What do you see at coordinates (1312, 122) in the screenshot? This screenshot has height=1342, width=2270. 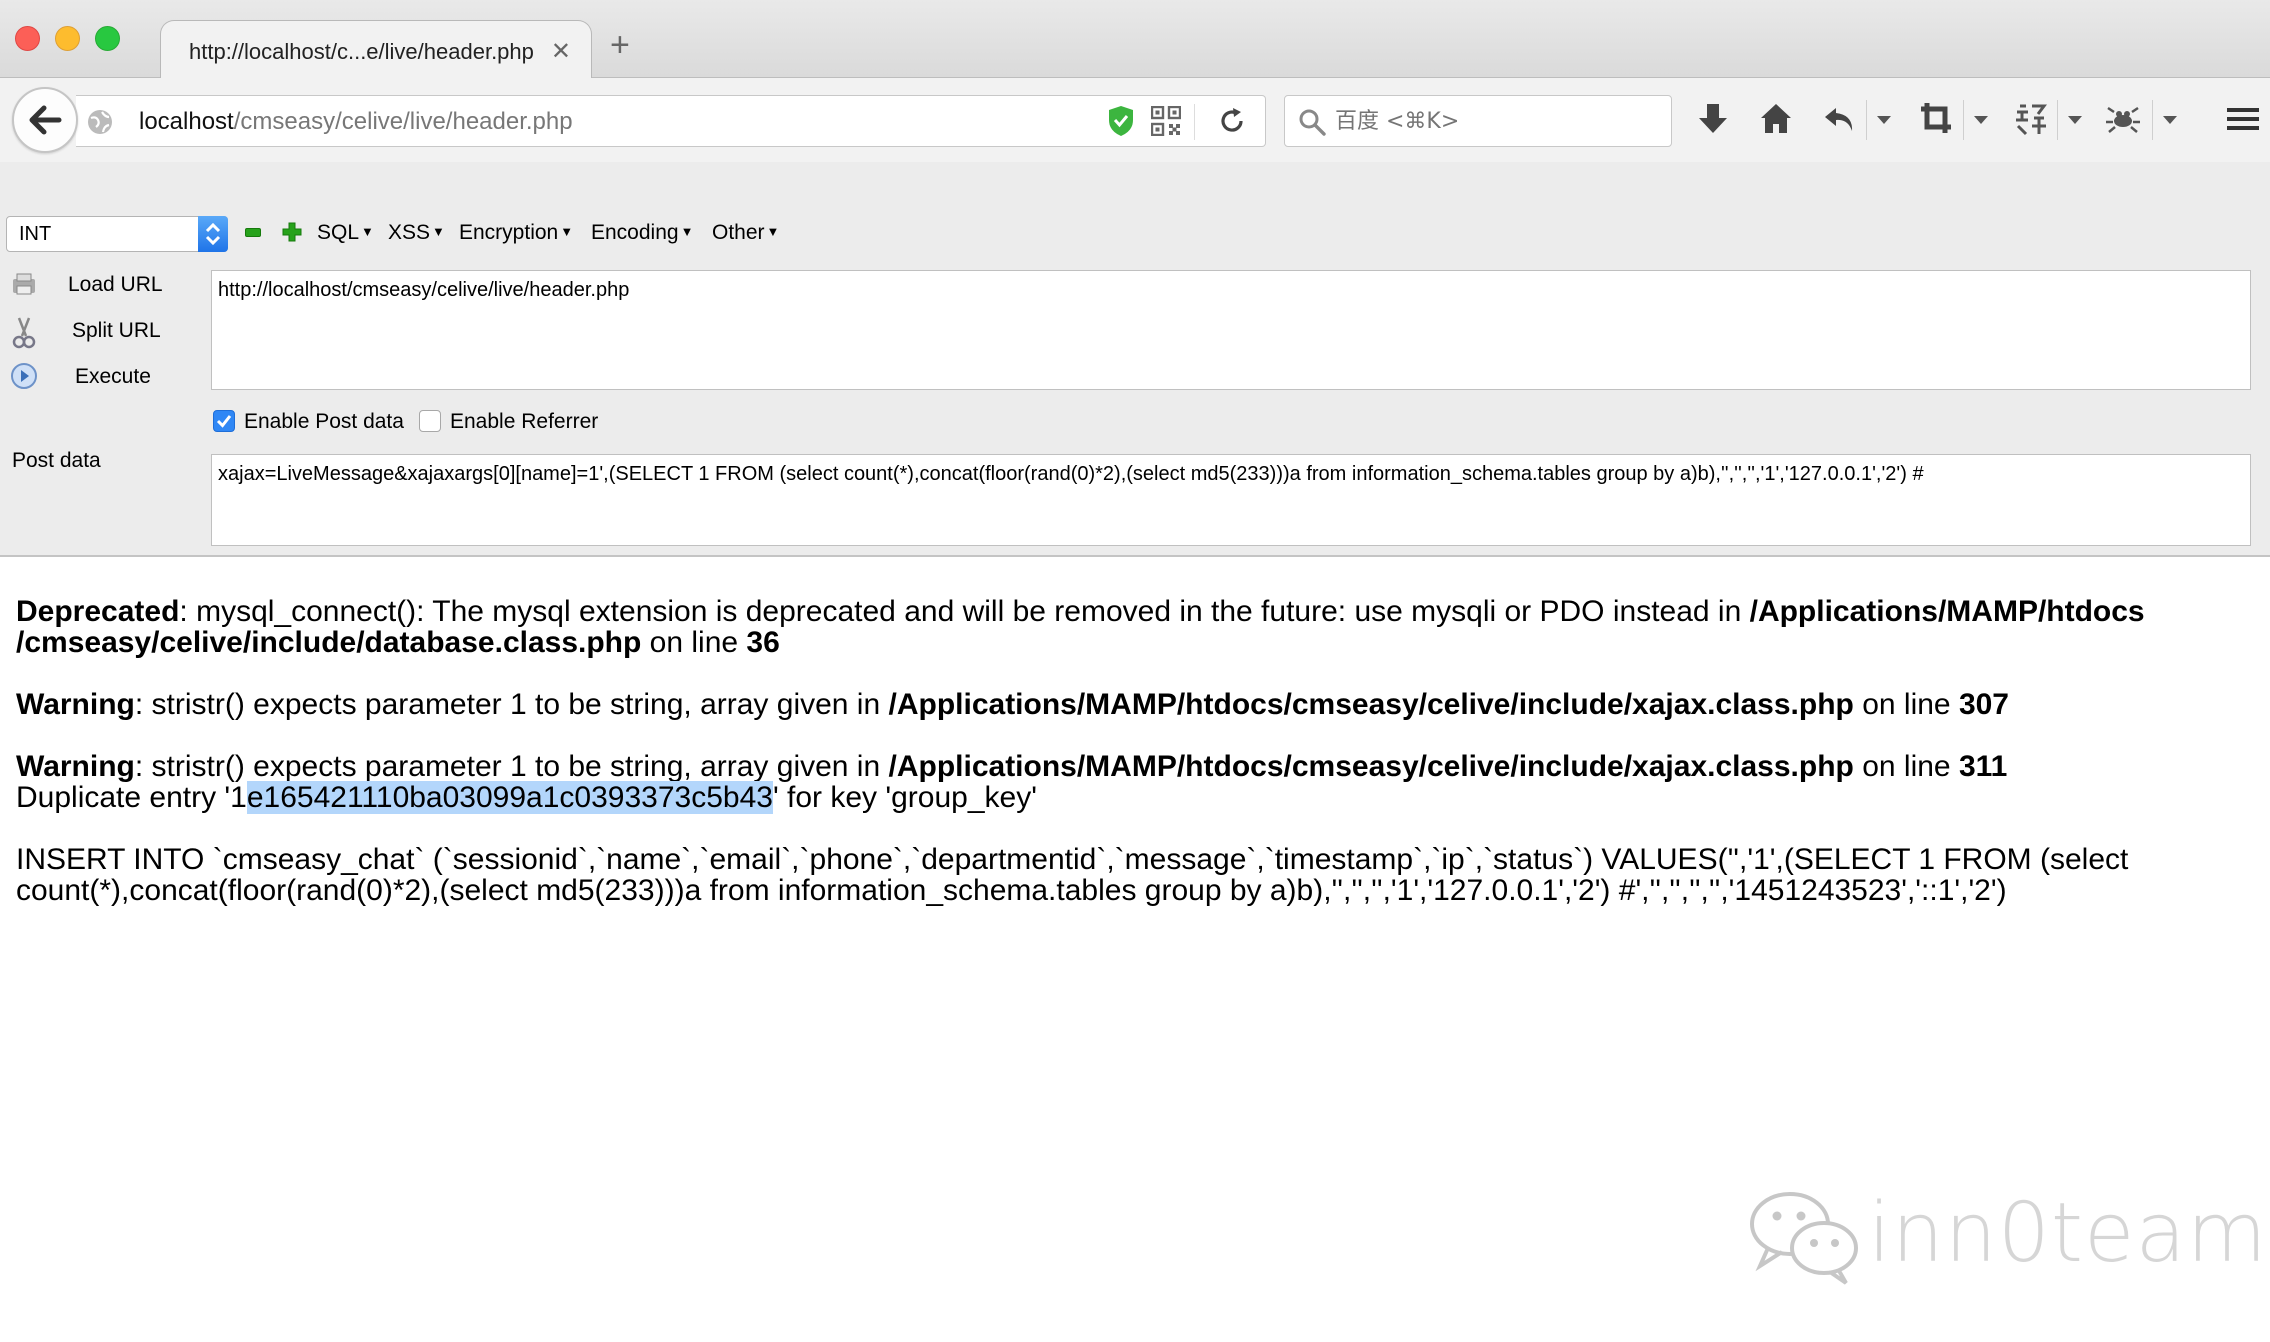 I see `search-icon` at bounding box center [1312, 122].